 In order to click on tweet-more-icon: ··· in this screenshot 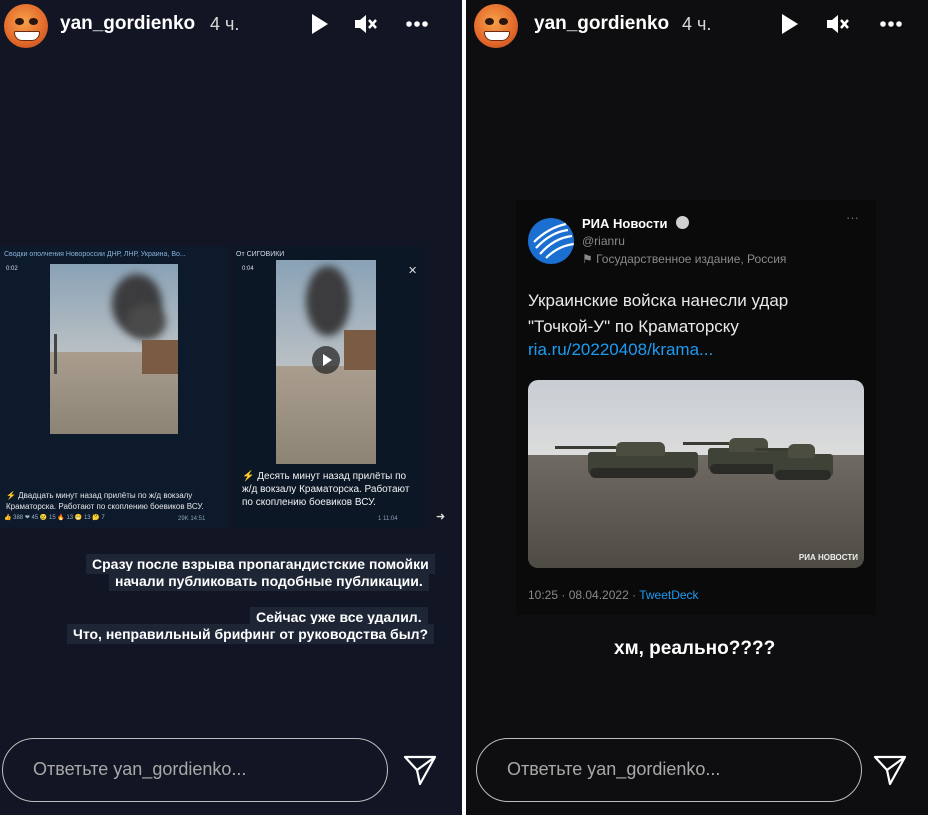, I will do `click(852, 217)`.